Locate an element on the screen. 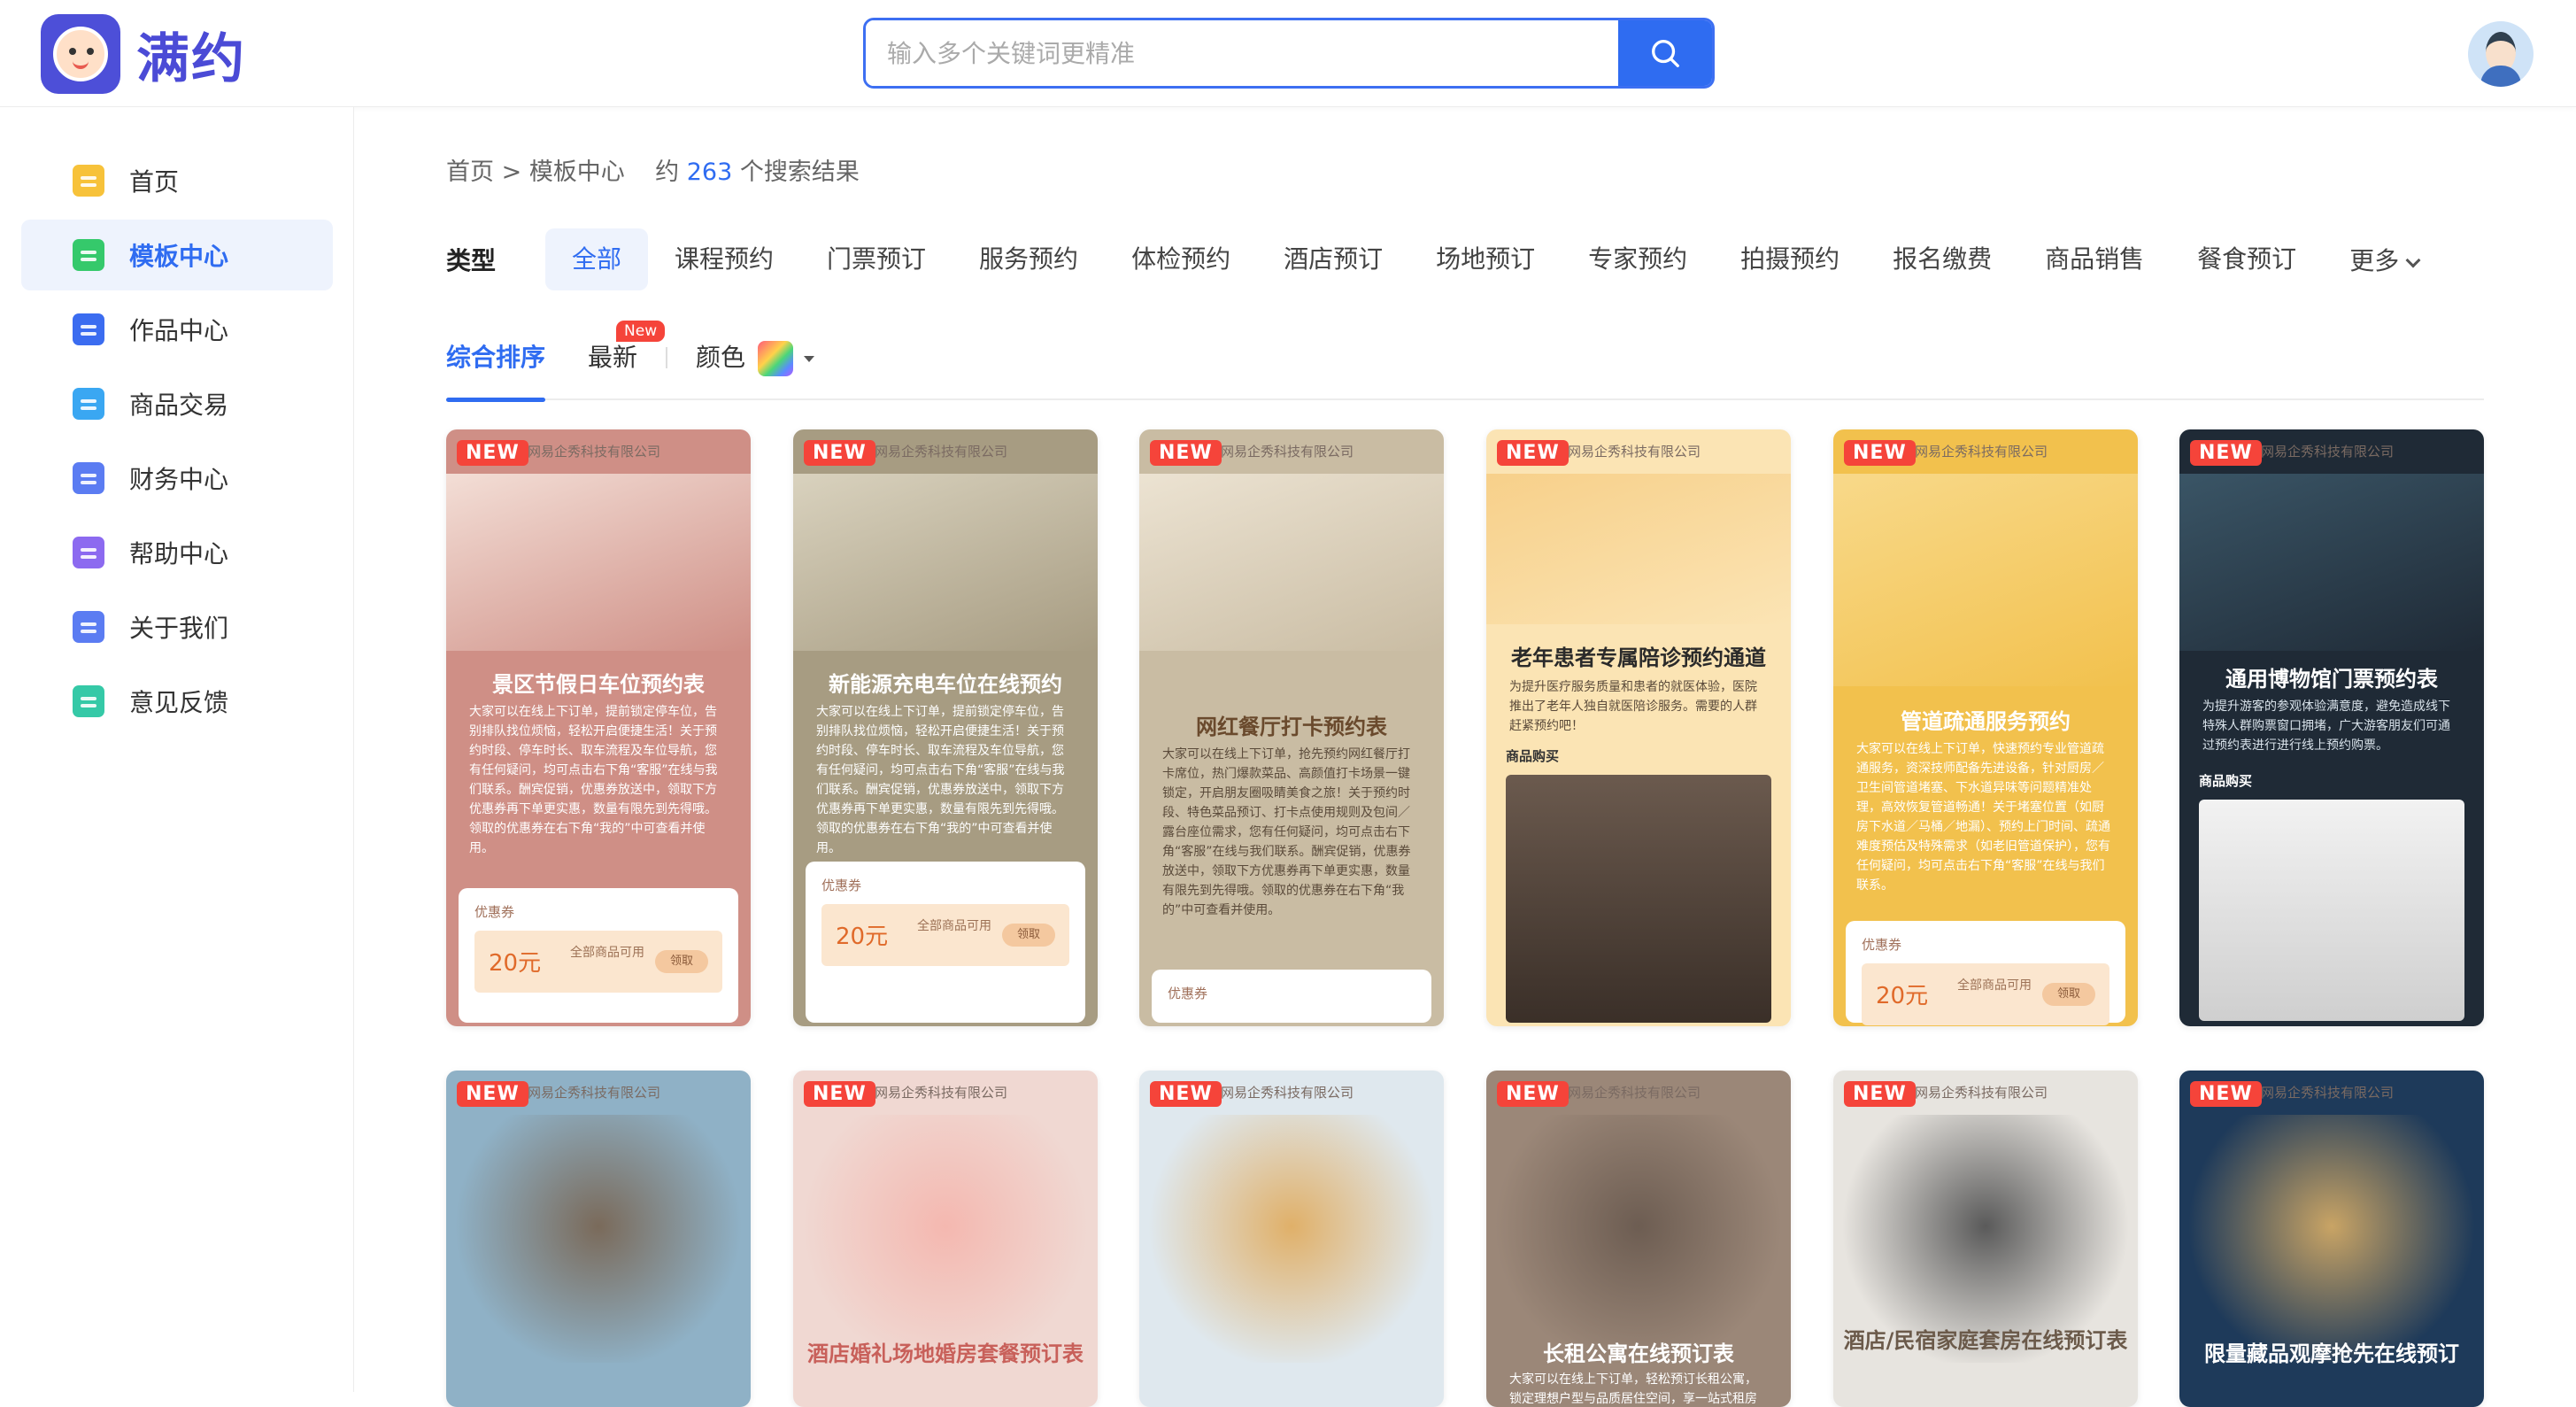 This screenshot has height=1407, width=2576. sidebar-item-label: 模板中心 is located at coordinates (179, 257).